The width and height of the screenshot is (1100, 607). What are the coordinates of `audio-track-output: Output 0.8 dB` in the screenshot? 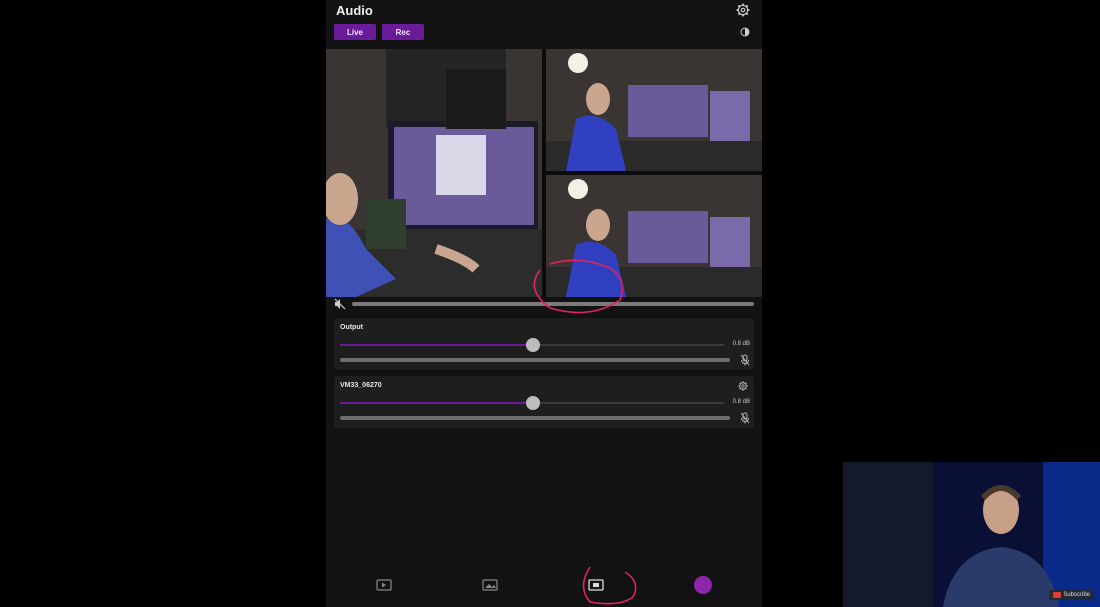 It's located at (544, 344).